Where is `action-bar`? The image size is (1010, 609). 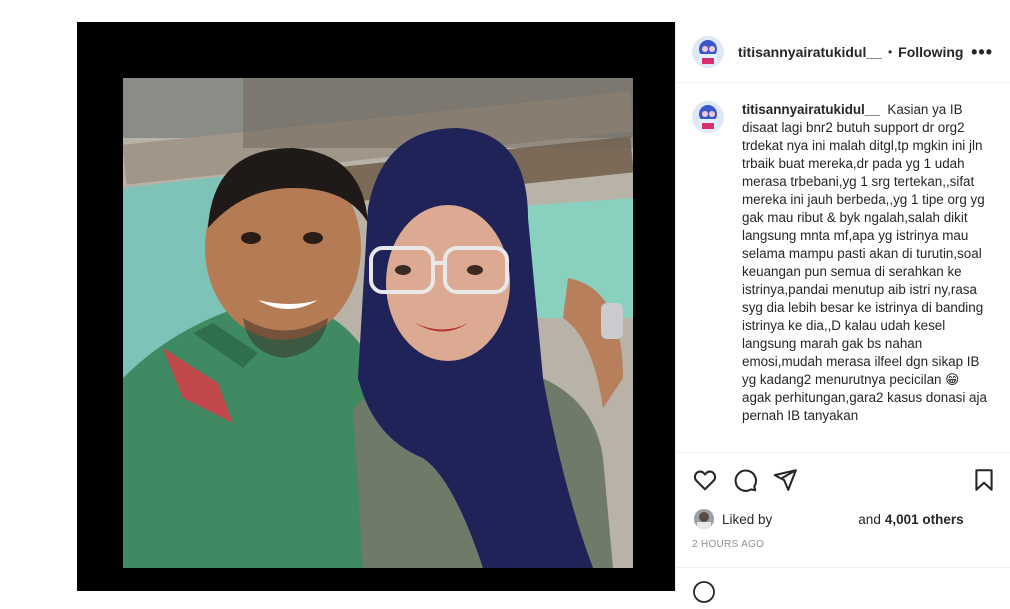 action-bar is located at coordinates (843, 479).